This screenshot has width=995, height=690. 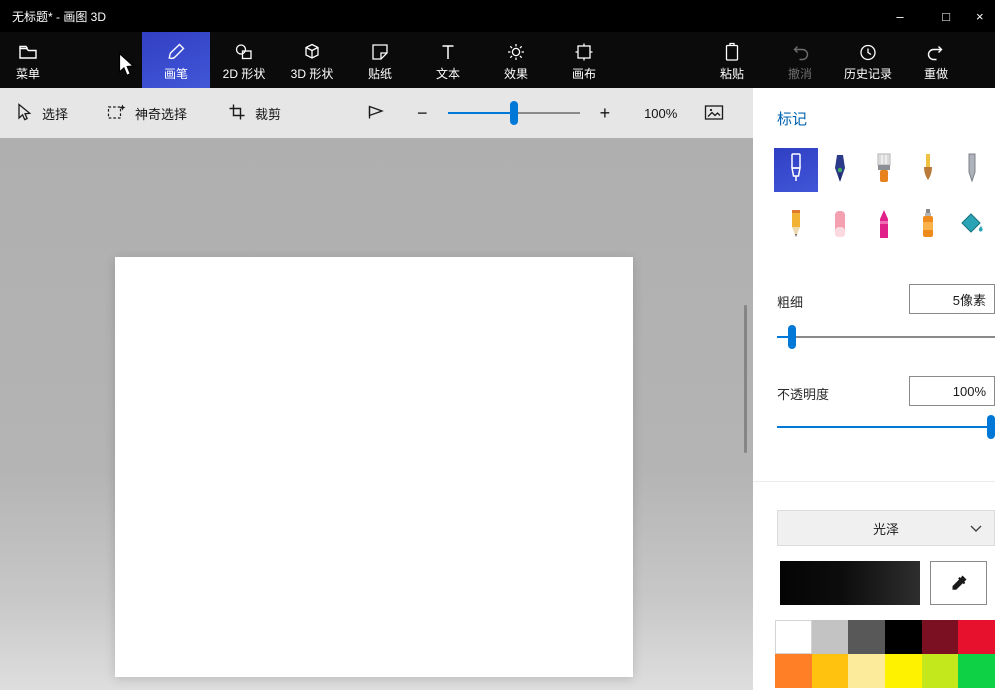 What do you see at coordinates (800, 60) in the screenshot?
I see `undo-button: 撤消` at bounding box center [800, 60].